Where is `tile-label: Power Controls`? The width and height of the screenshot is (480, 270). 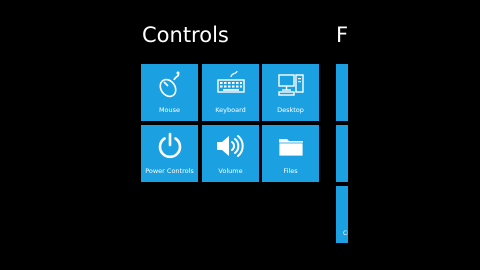 tile-label: Power Controls is located at coordinates (169, 171).